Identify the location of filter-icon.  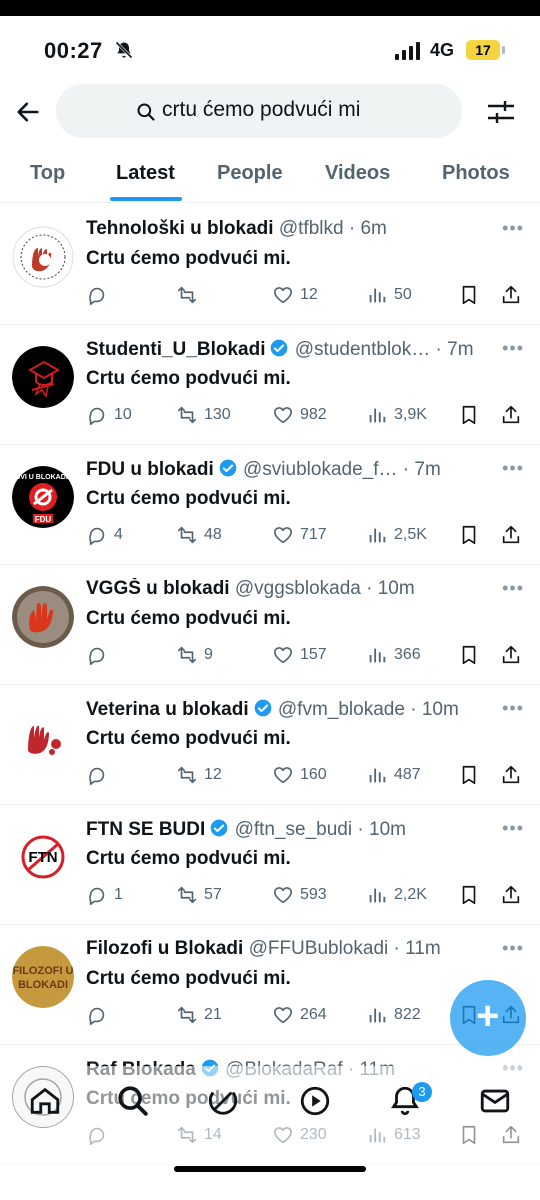
(501, 112).